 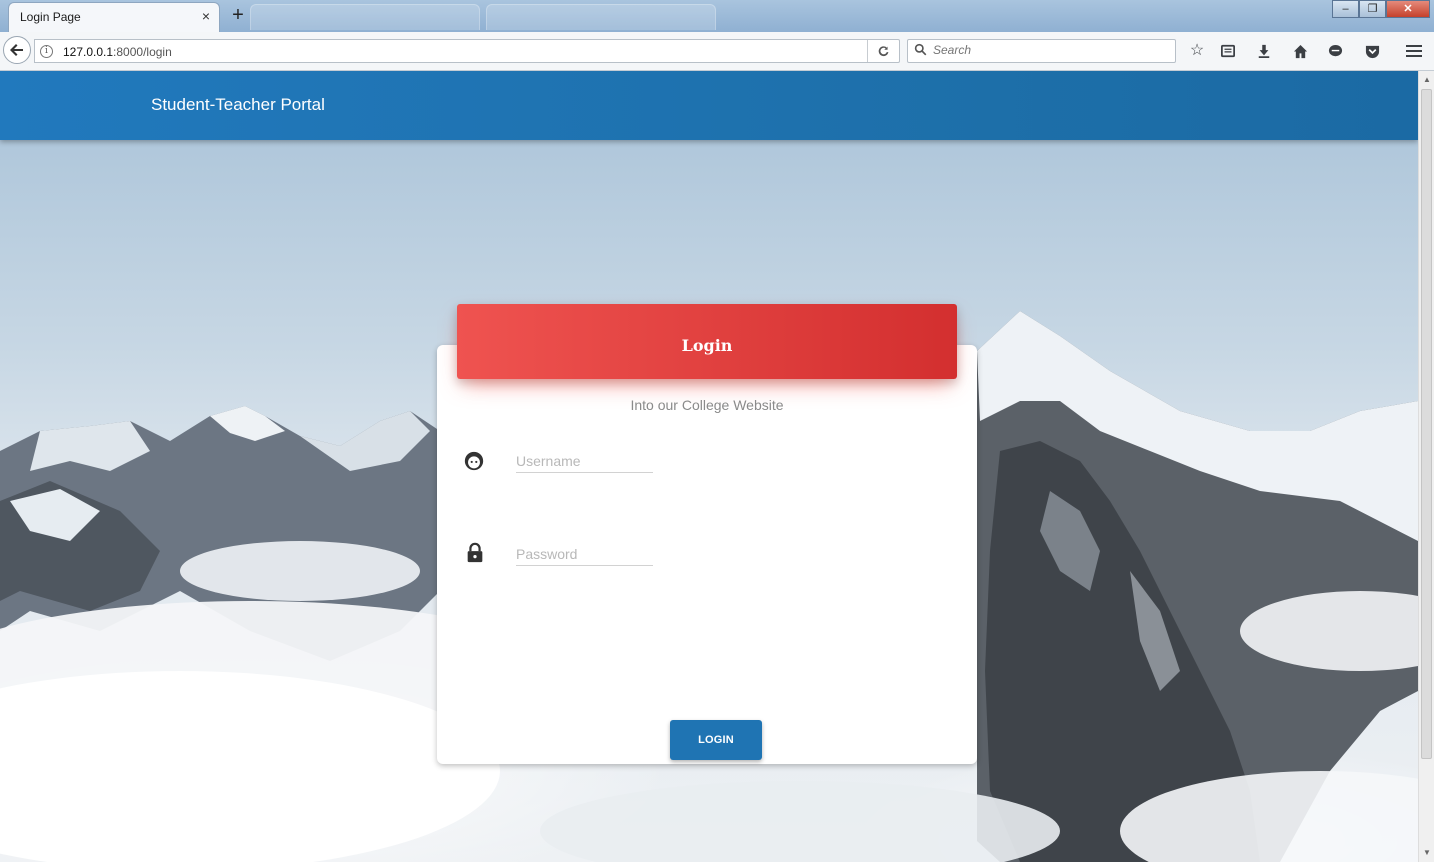 I want to click on login-title: Login, so click(x=707, y=345).